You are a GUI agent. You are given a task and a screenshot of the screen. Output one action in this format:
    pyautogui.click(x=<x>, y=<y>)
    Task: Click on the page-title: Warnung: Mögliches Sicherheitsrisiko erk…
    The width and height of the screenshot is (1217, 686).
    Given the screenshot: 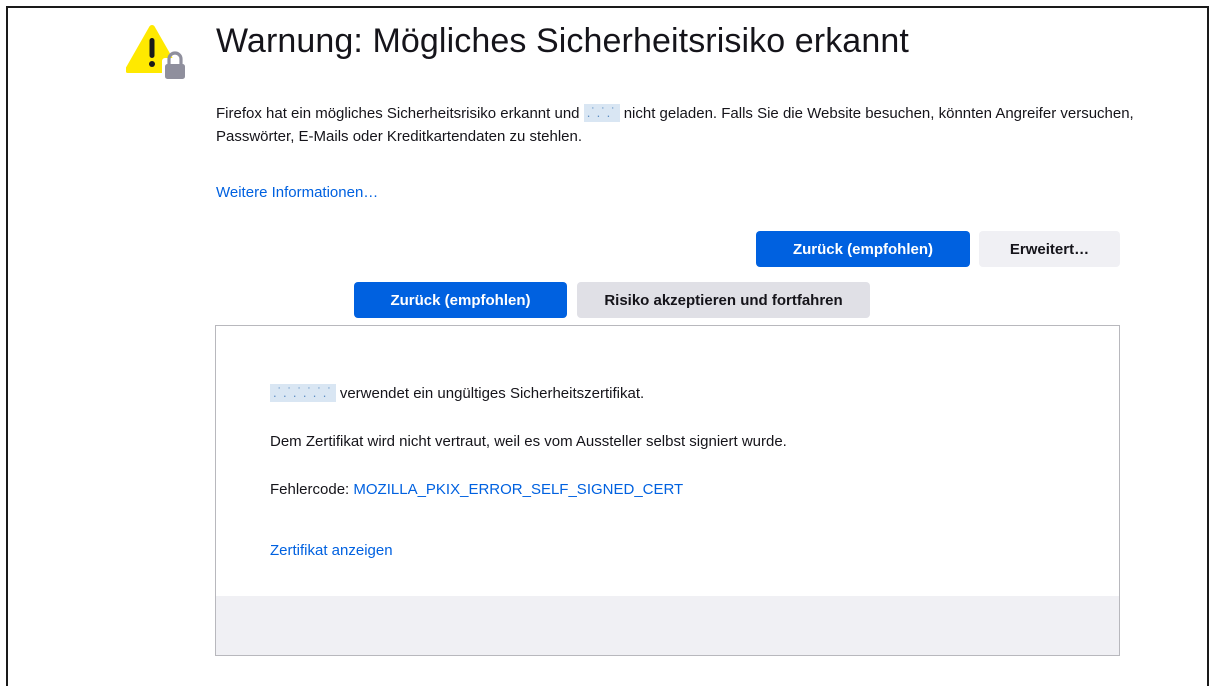 What is the action you would take?
    pyautogui.click(x=562, y=41)
    